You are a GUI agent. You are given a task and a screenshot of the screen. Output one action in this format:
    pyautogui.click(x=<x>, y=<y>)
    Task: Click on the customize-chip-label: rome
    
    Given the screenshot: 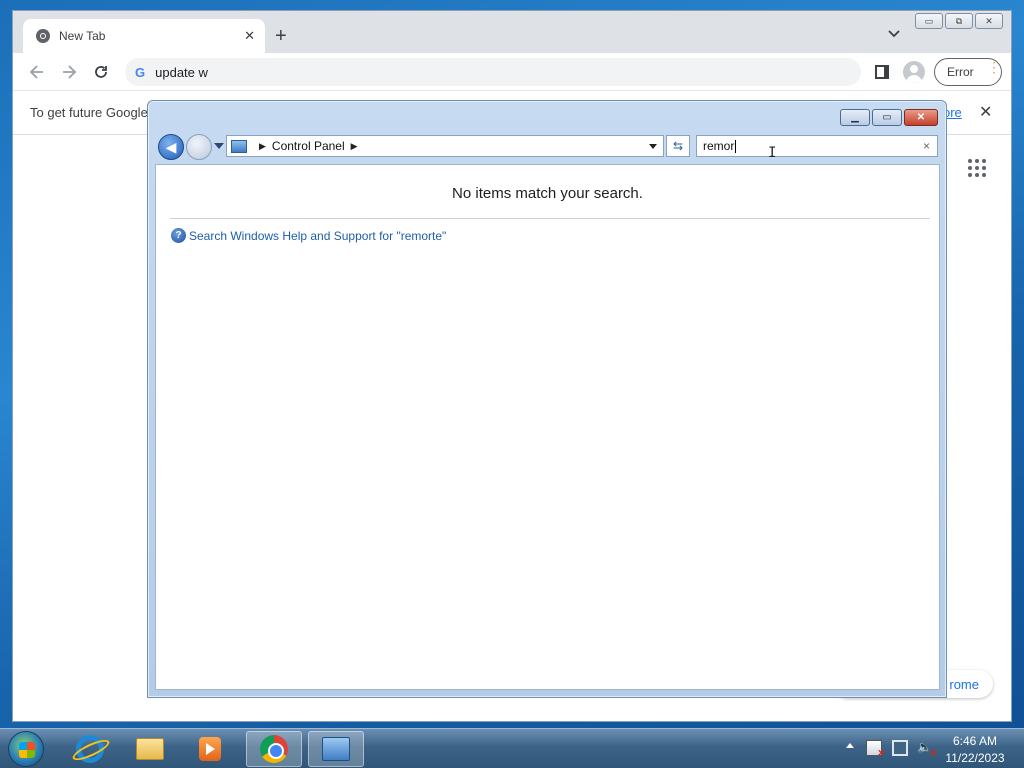 What is the action you would take?
    pyautogui.click(x=964, y=684)
    